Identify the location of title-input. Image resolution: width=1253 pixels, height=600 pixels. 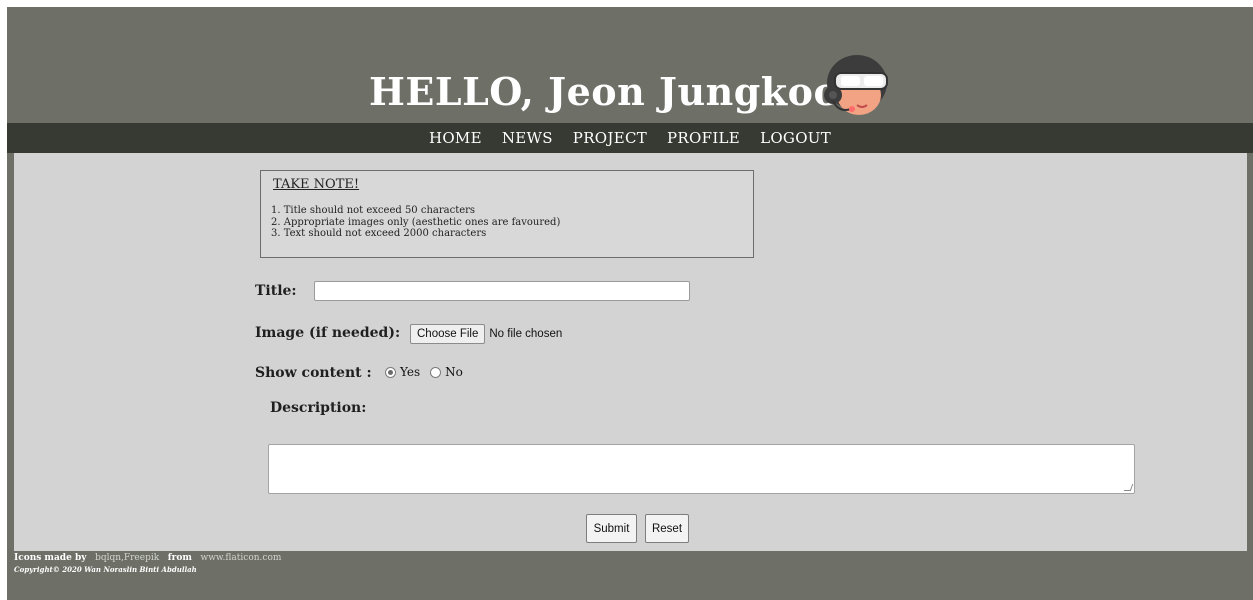
(502, 291).